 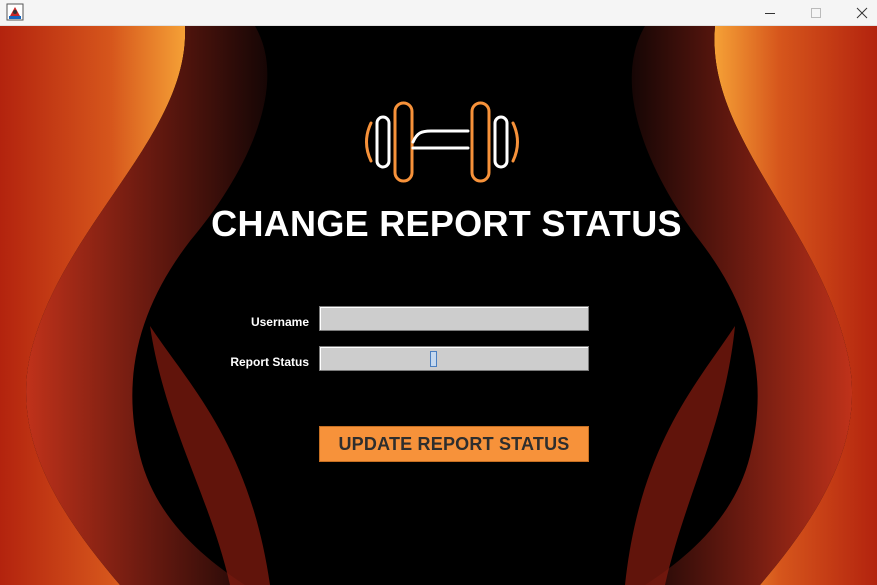 I want to click on minimize-icon, so click(x=770, y=13).